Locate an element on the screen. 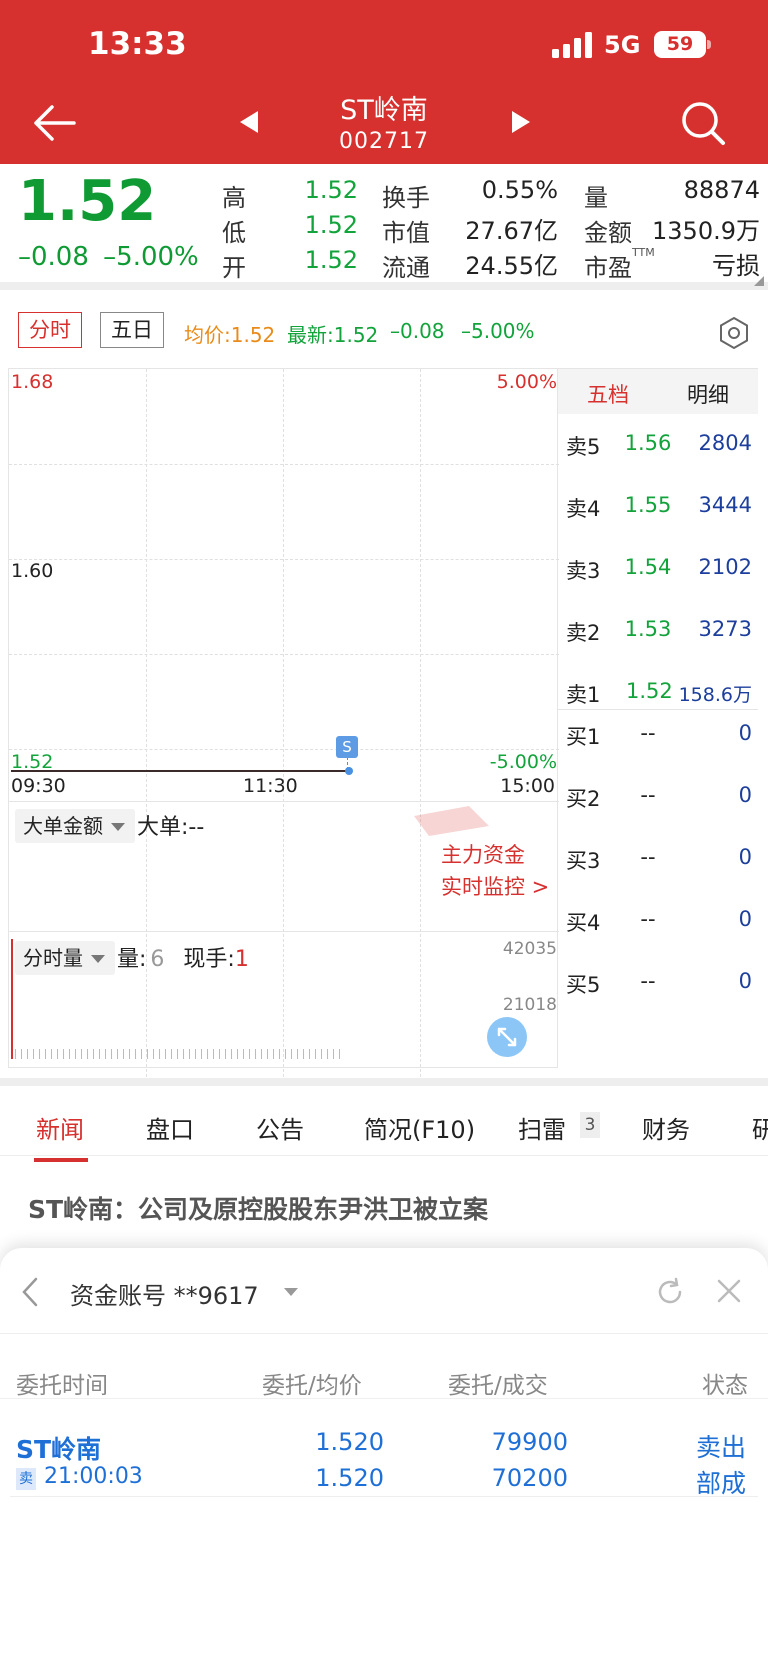 The width and height of the screenshot is (768, 1662). big-order-dropdown-label: 大单金额 is located at coordinates (63, 826).